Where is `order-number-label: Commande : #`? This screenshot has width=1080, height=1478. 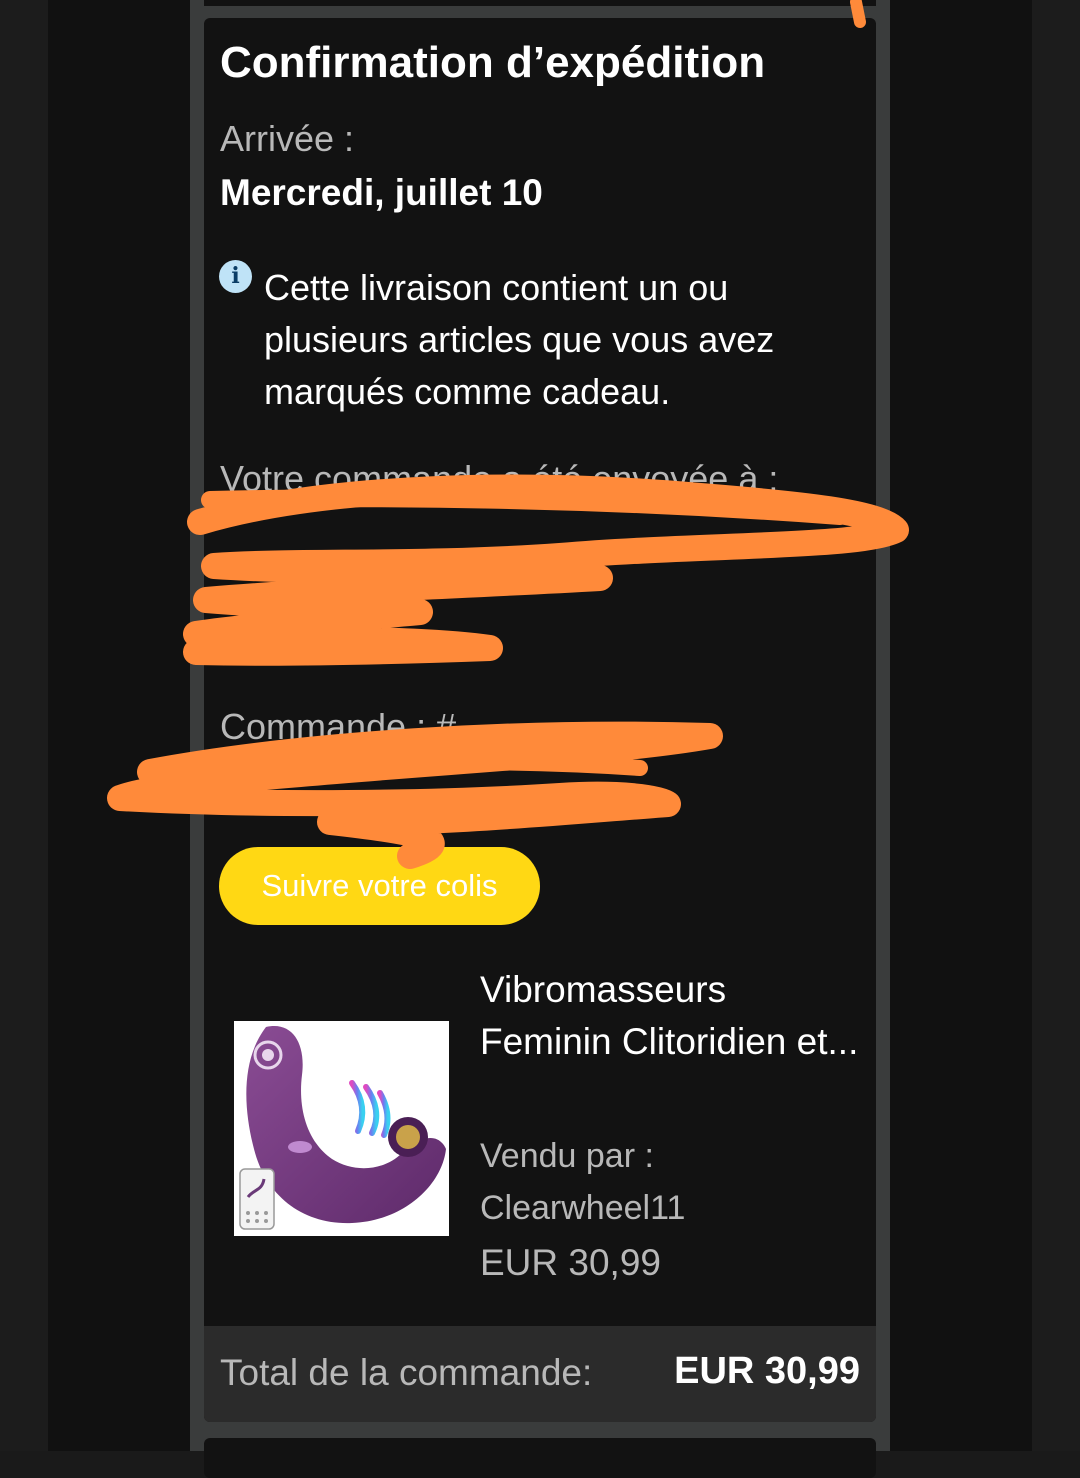
order-number-label: Commande : # is located at coordinates (338, 726).